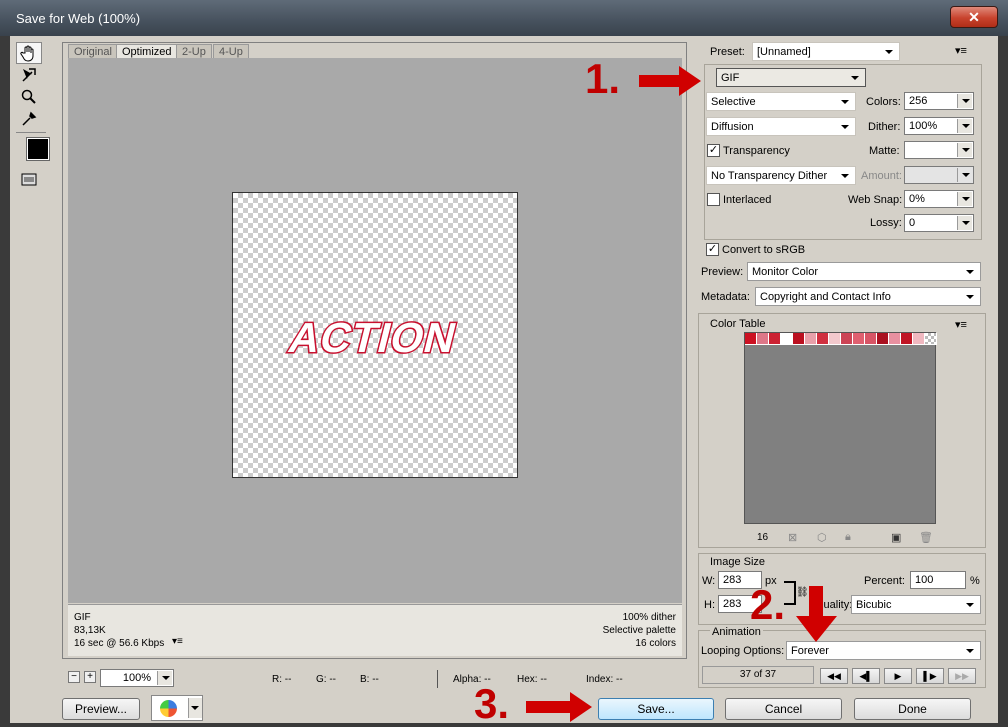 The width and height of the screenshot is (1008, 727). What do you see at coordinates (939, 150) in the screenshot?
I see `matte-select` at bounding box center [939, 150].